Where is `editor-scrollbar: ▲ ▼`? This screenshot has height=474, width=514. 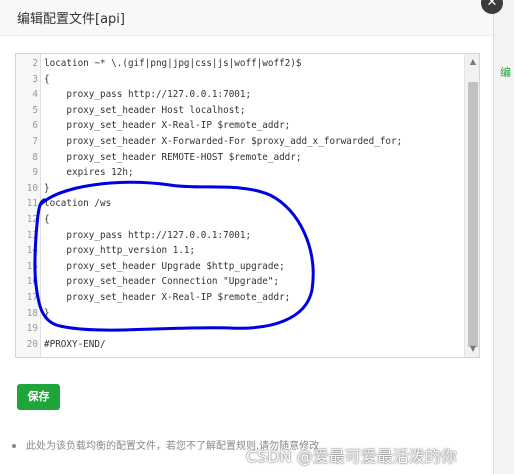 editor-scrollbar: ▲ ▼ is located at coordinates (471, 205).